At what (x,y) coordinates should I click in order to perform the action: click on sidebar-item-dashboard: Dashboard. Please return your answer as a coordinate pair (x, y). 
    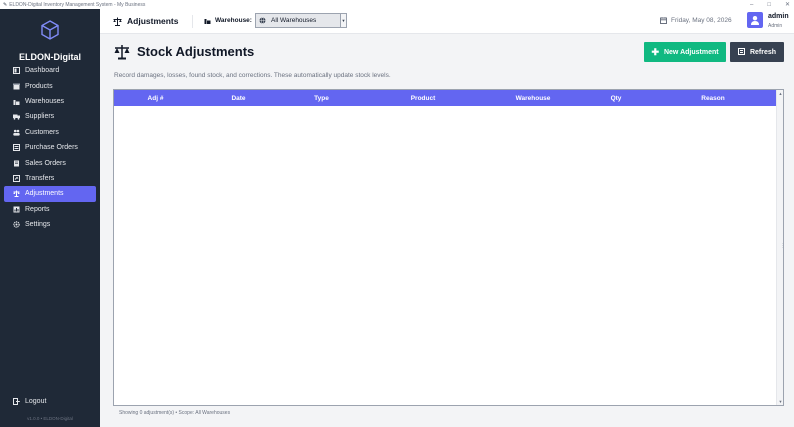
    Looking at the image, I should click on (50, 70).